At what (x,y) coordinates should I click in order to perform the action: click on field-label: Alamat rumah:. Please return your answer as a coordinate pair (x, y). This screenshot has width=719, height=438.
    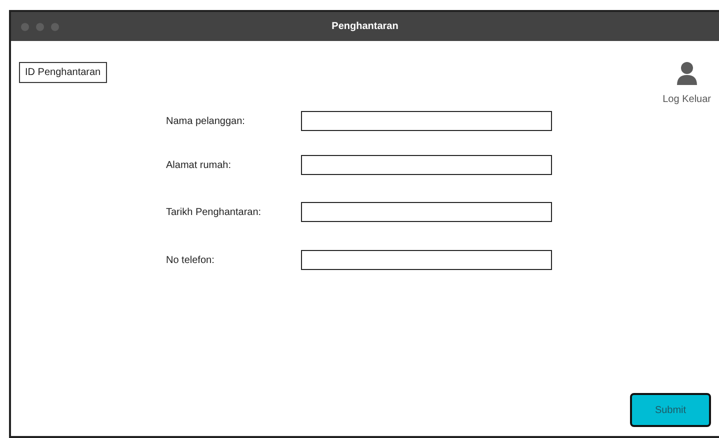
    Looking at the image, I should click on (199, 165).